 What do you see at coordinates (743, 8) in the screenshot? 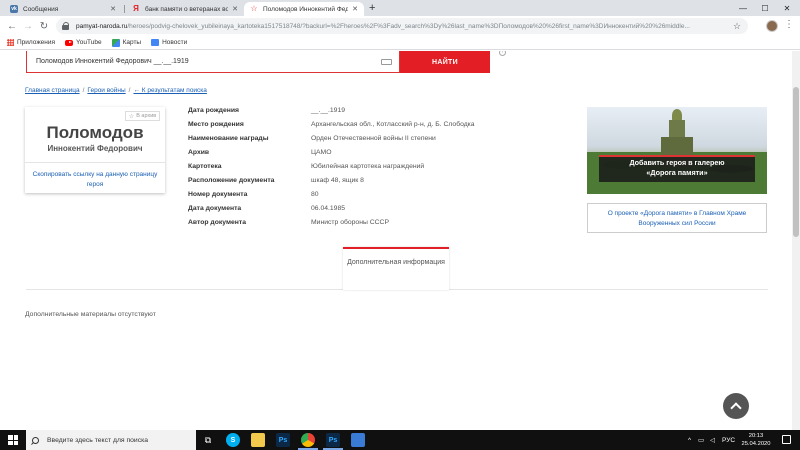
I see `minimize-icon: —` at bounding box center [743, 8].